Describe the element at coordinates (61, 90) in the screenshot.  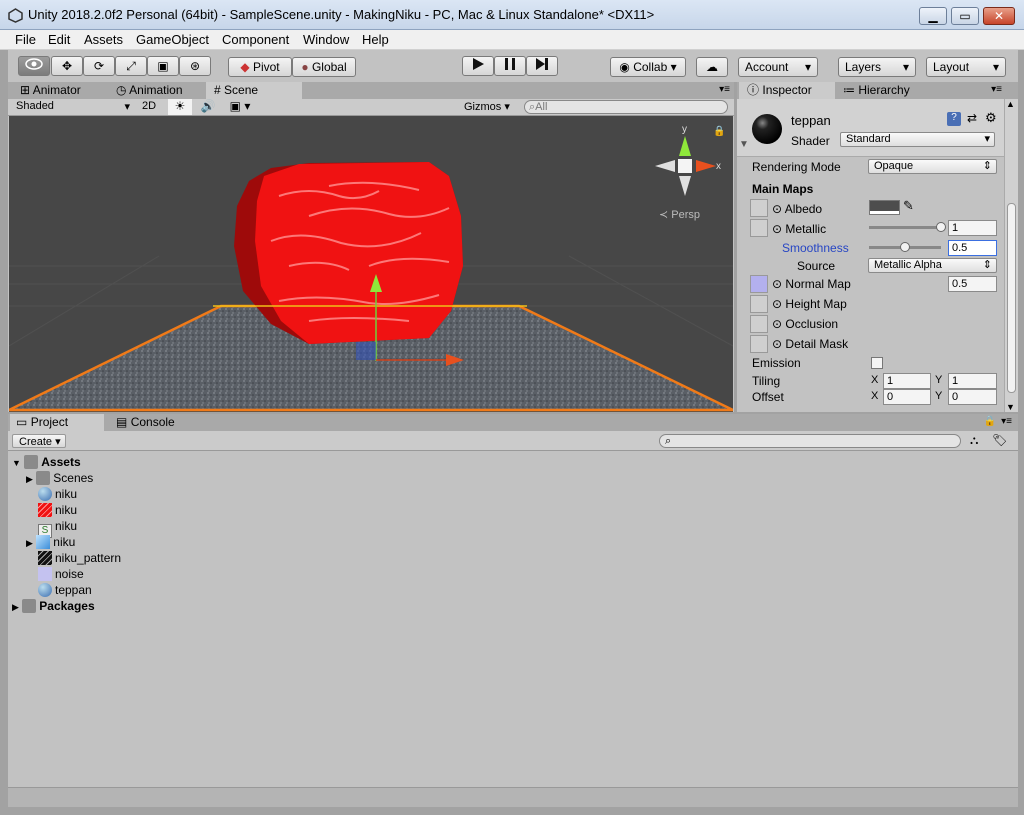
I see `tab-animator: ⊞ Animator` at that location.